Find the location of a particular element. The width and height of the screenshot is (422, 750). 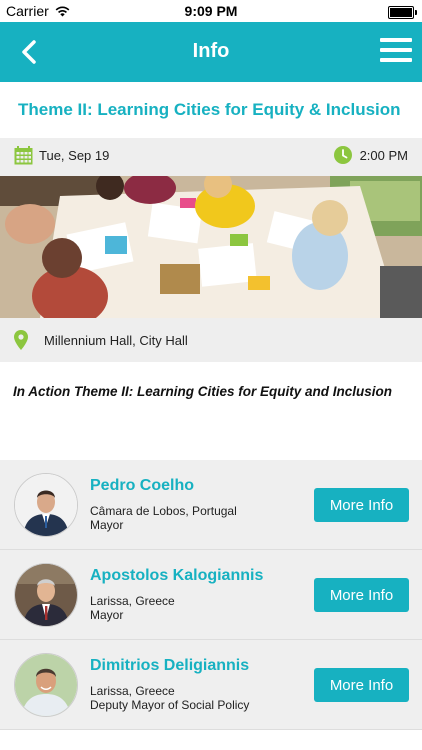

event-time: 2:00 PM is located at coordinates (383, 155).